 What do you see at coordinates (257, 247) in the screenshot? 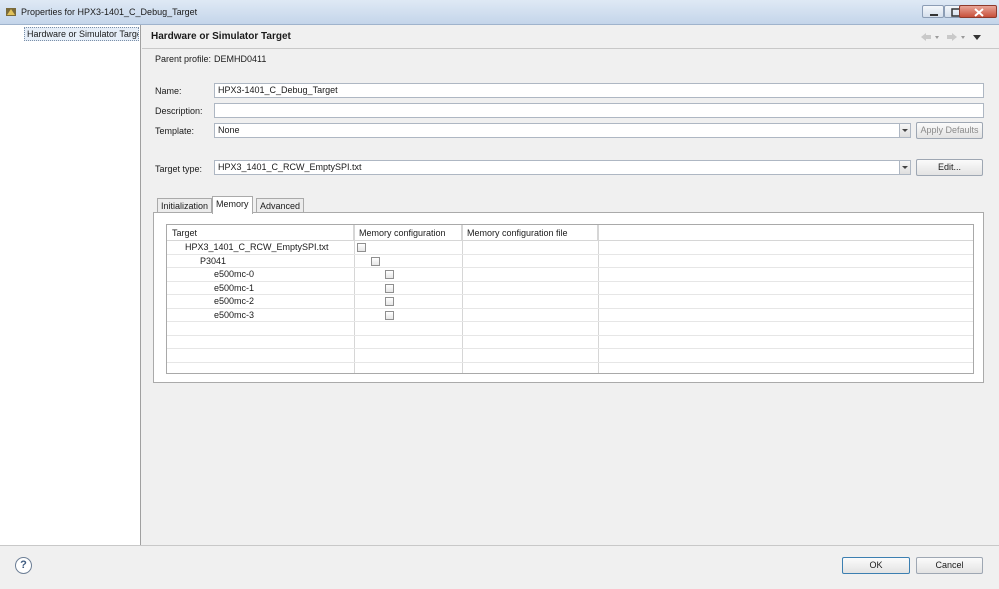
I see `target-name: HPX3_1401_C_RCW_EmptySPI.txt` at bounding box center [257, 247].